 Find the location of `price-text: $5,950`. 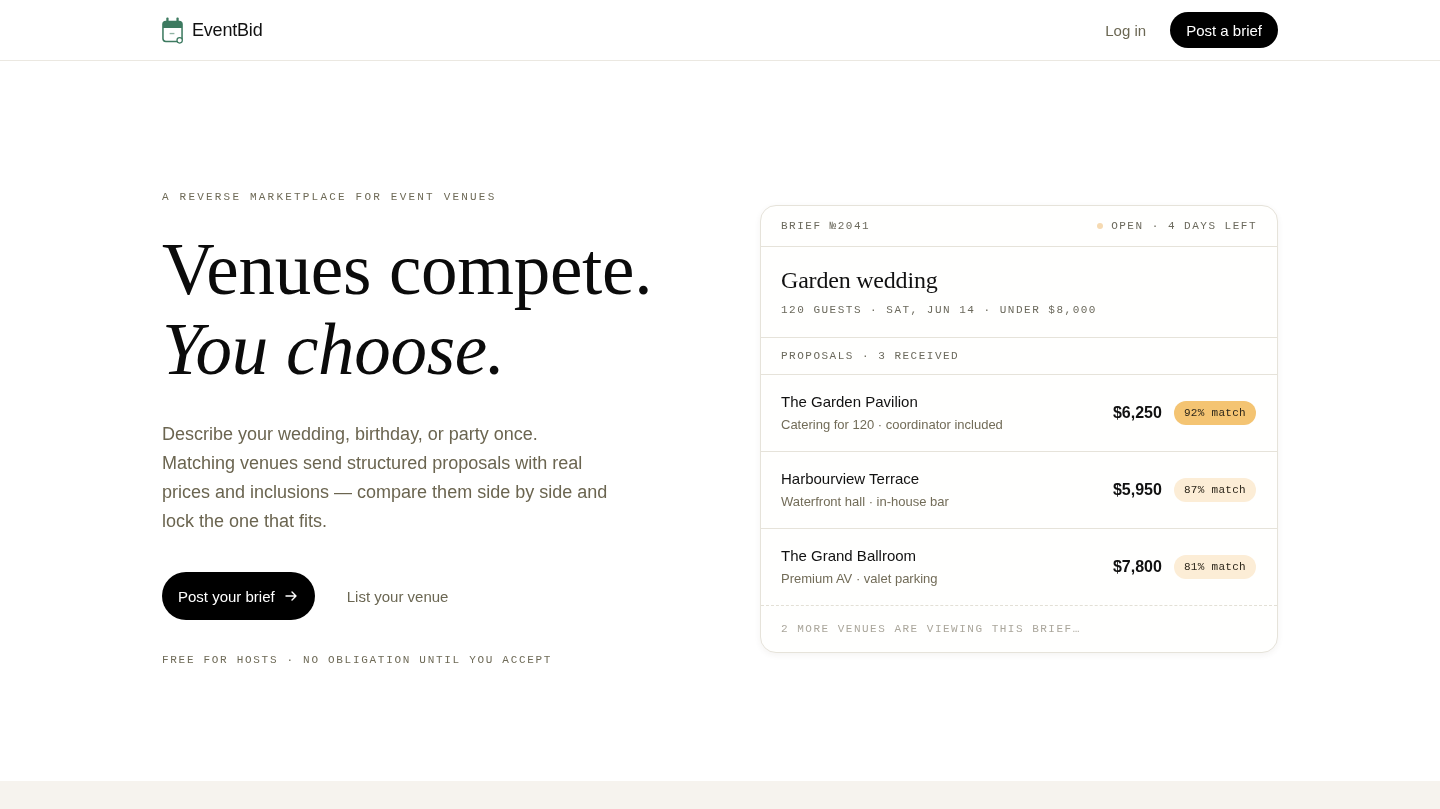

price-text: $5,950 is located at coordinates (1137, 489).